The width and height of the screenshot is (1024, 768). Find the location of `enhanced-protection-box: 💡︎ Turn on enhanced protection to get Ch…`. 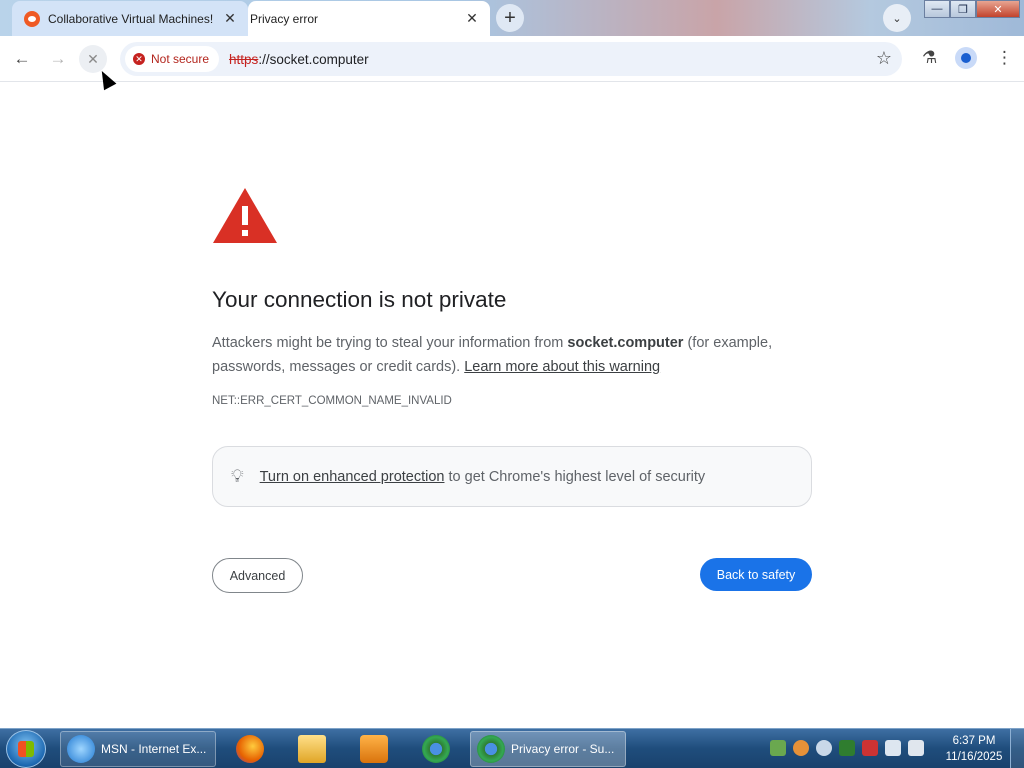

enhanced-protection-box: 💡︎ Turn on enhanced protection to get Ch… is located at coordinates (512, 476).